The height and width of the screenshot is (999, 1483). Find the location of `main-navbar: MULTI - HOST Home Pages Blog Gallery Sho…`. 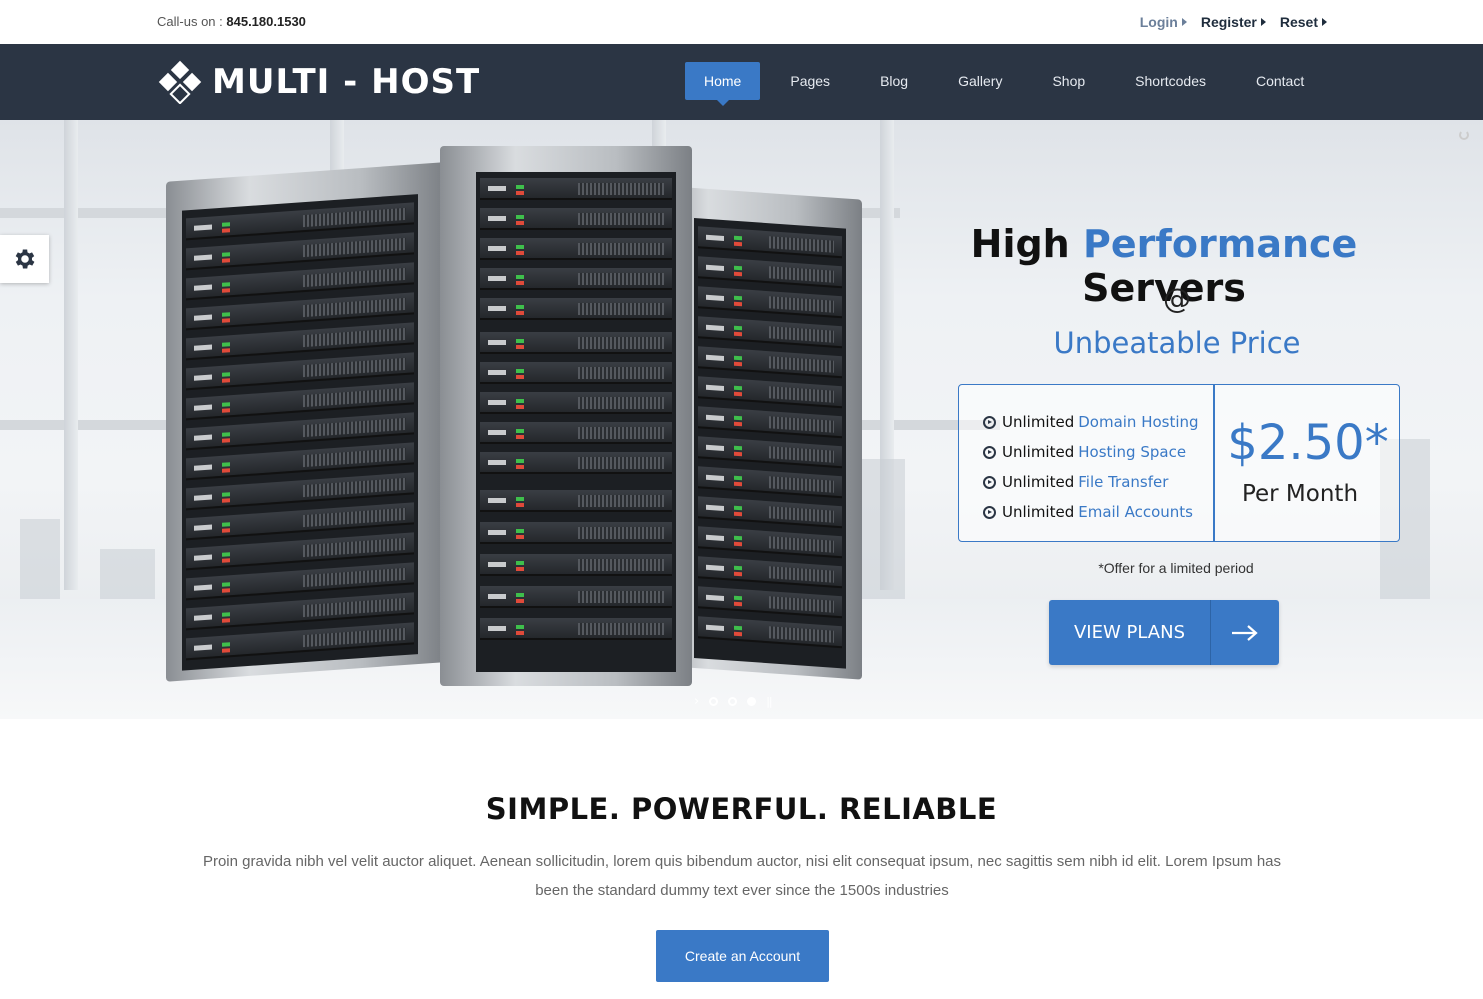

main-navbar: MULTI - HOST Home Pages Blog Gallery Sho… is located at coordinates (741, 82).